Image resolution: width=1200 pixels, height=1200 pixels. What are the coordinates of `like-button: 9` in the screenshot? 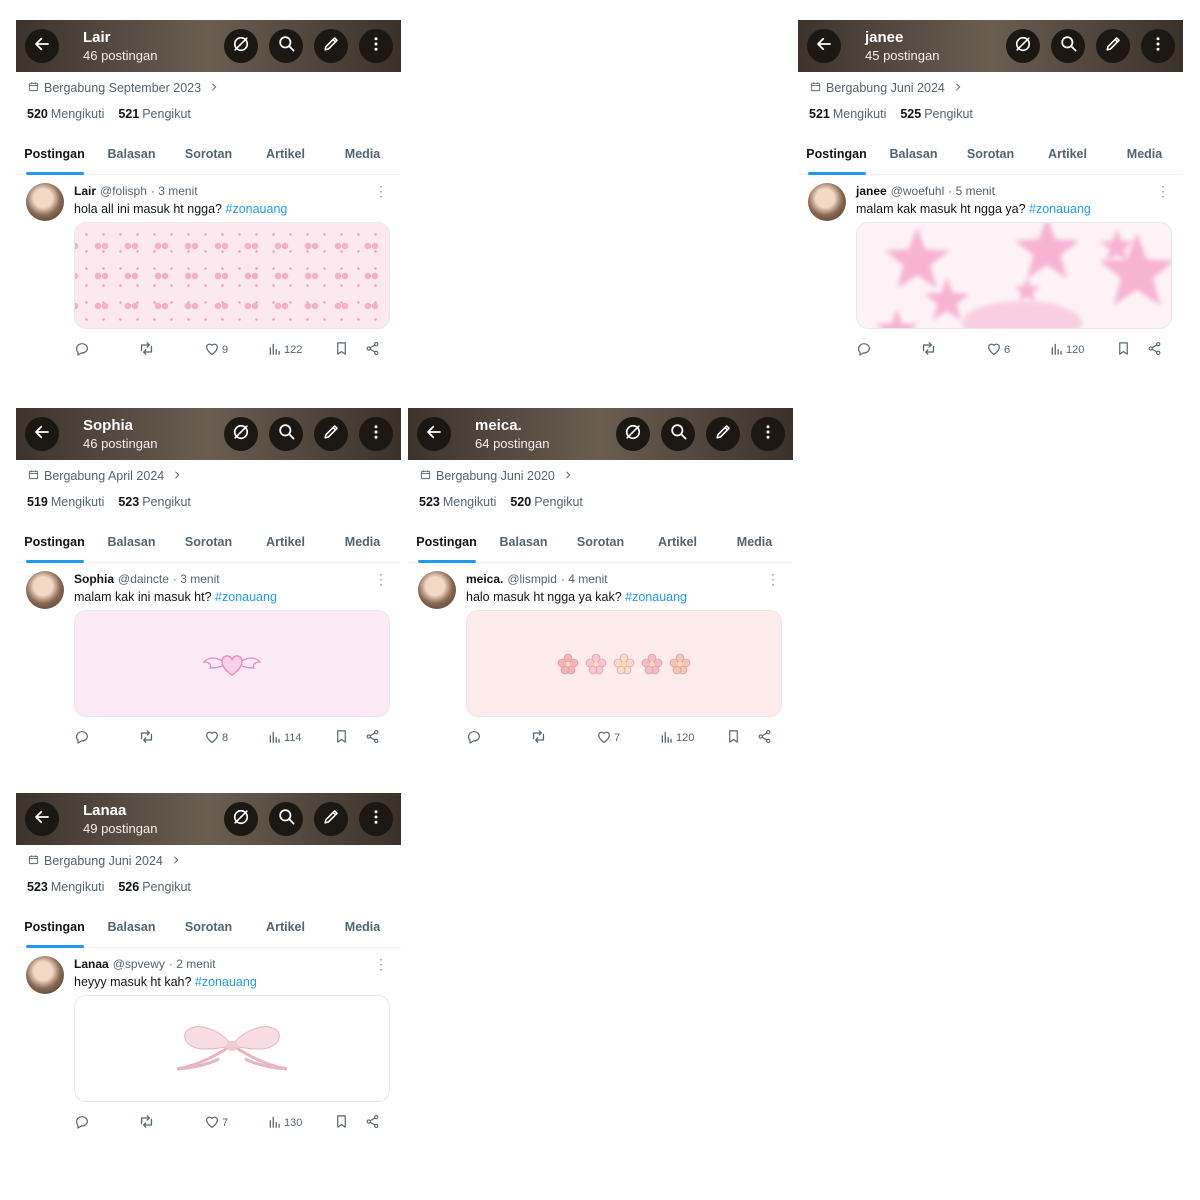 It's located at (216, 350).